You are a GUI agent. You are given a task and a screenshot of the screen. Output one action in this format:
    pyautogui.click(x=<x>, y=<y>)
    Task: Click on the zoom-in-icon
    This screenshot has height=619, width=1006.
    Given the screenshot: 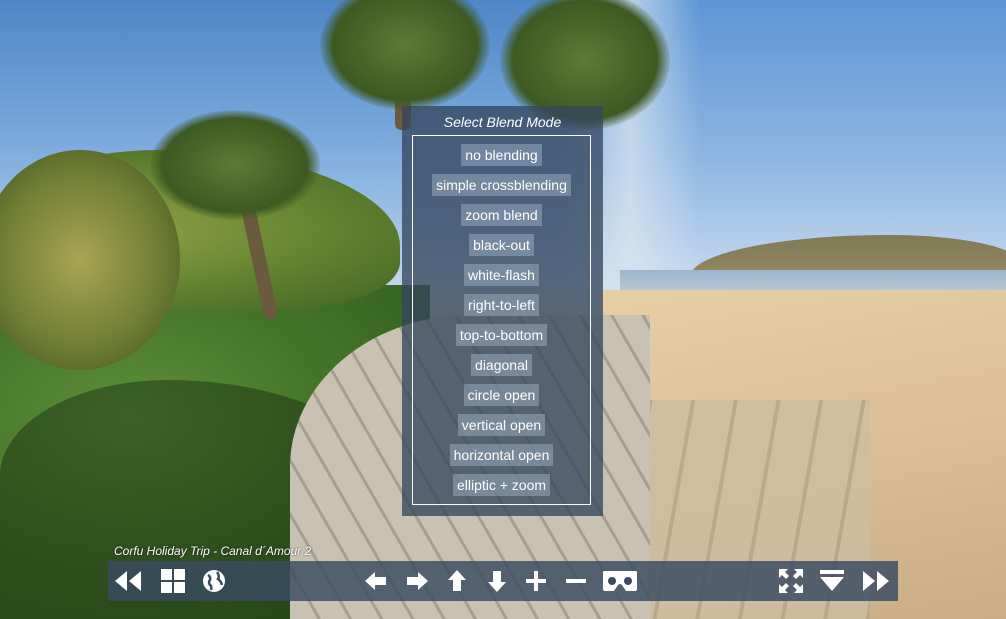 What is the action you would take?
    pyautogui.click(x=536, y=581)
    